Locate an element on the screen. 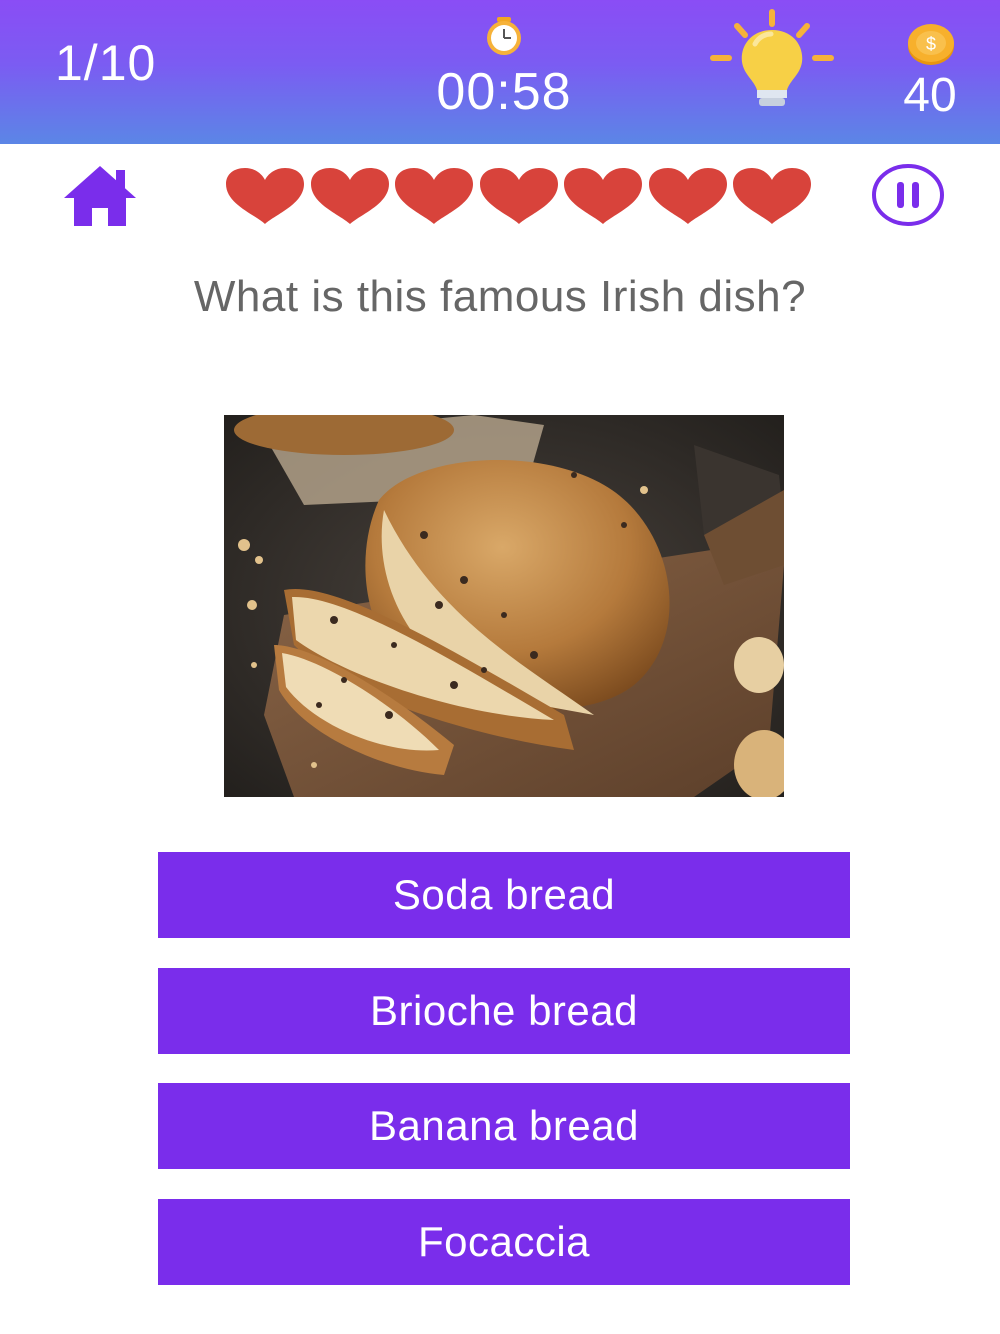  coin-symbol: $ is located at coordinates (931, 44).